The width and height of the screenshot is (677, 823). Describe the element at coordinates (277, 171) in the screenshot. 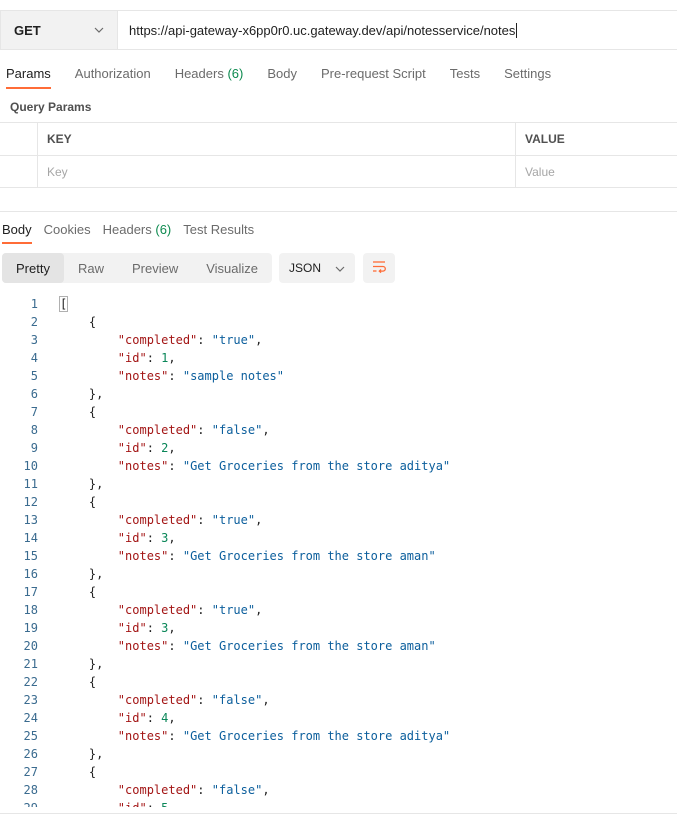

I see `key-input: Key` at that location.